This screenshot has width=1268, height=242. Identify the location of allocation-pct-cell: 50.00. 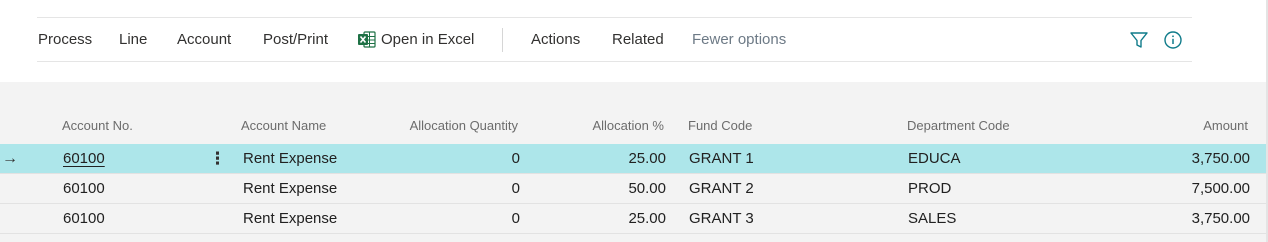
(616, 189).